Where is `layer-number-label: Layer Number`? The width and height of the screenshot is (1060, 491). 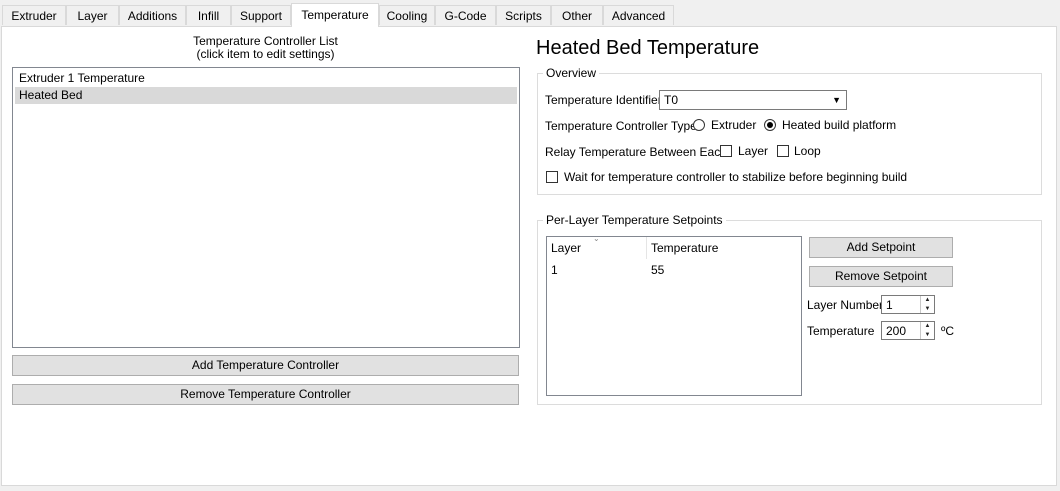 layer-number-label: Layer Number is located at coordinates (845, 305).